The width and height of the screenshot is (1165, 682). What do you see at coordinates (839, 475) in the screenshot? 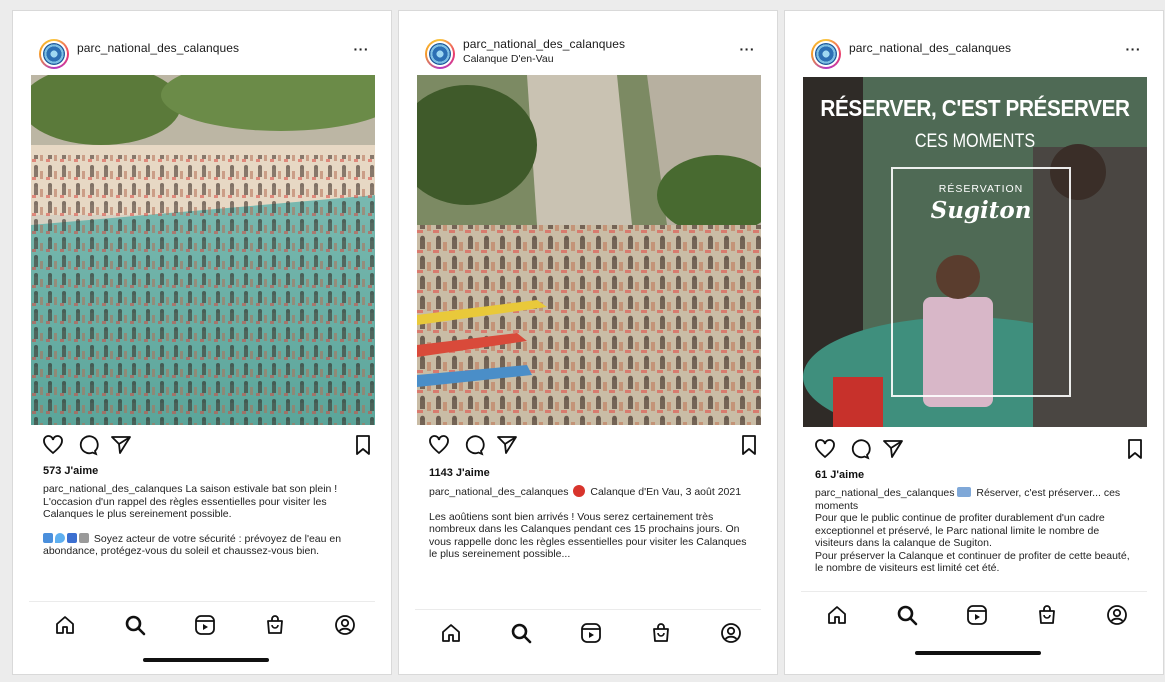
I see `like-count: 61 J'aime` at bounding box center [839, 475].